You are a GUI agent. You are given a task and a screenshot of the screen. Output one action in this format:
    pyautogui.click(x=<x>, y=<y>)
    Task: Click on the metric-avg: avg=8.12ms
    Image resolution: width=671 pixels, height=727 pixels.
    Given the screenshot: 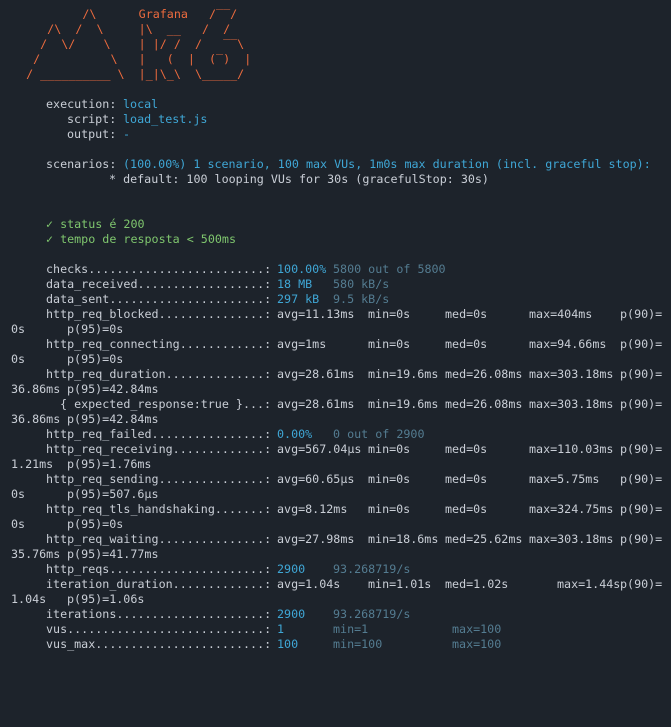 What is the action you would take?
    pyautogui.click(x=312, y=509)
    